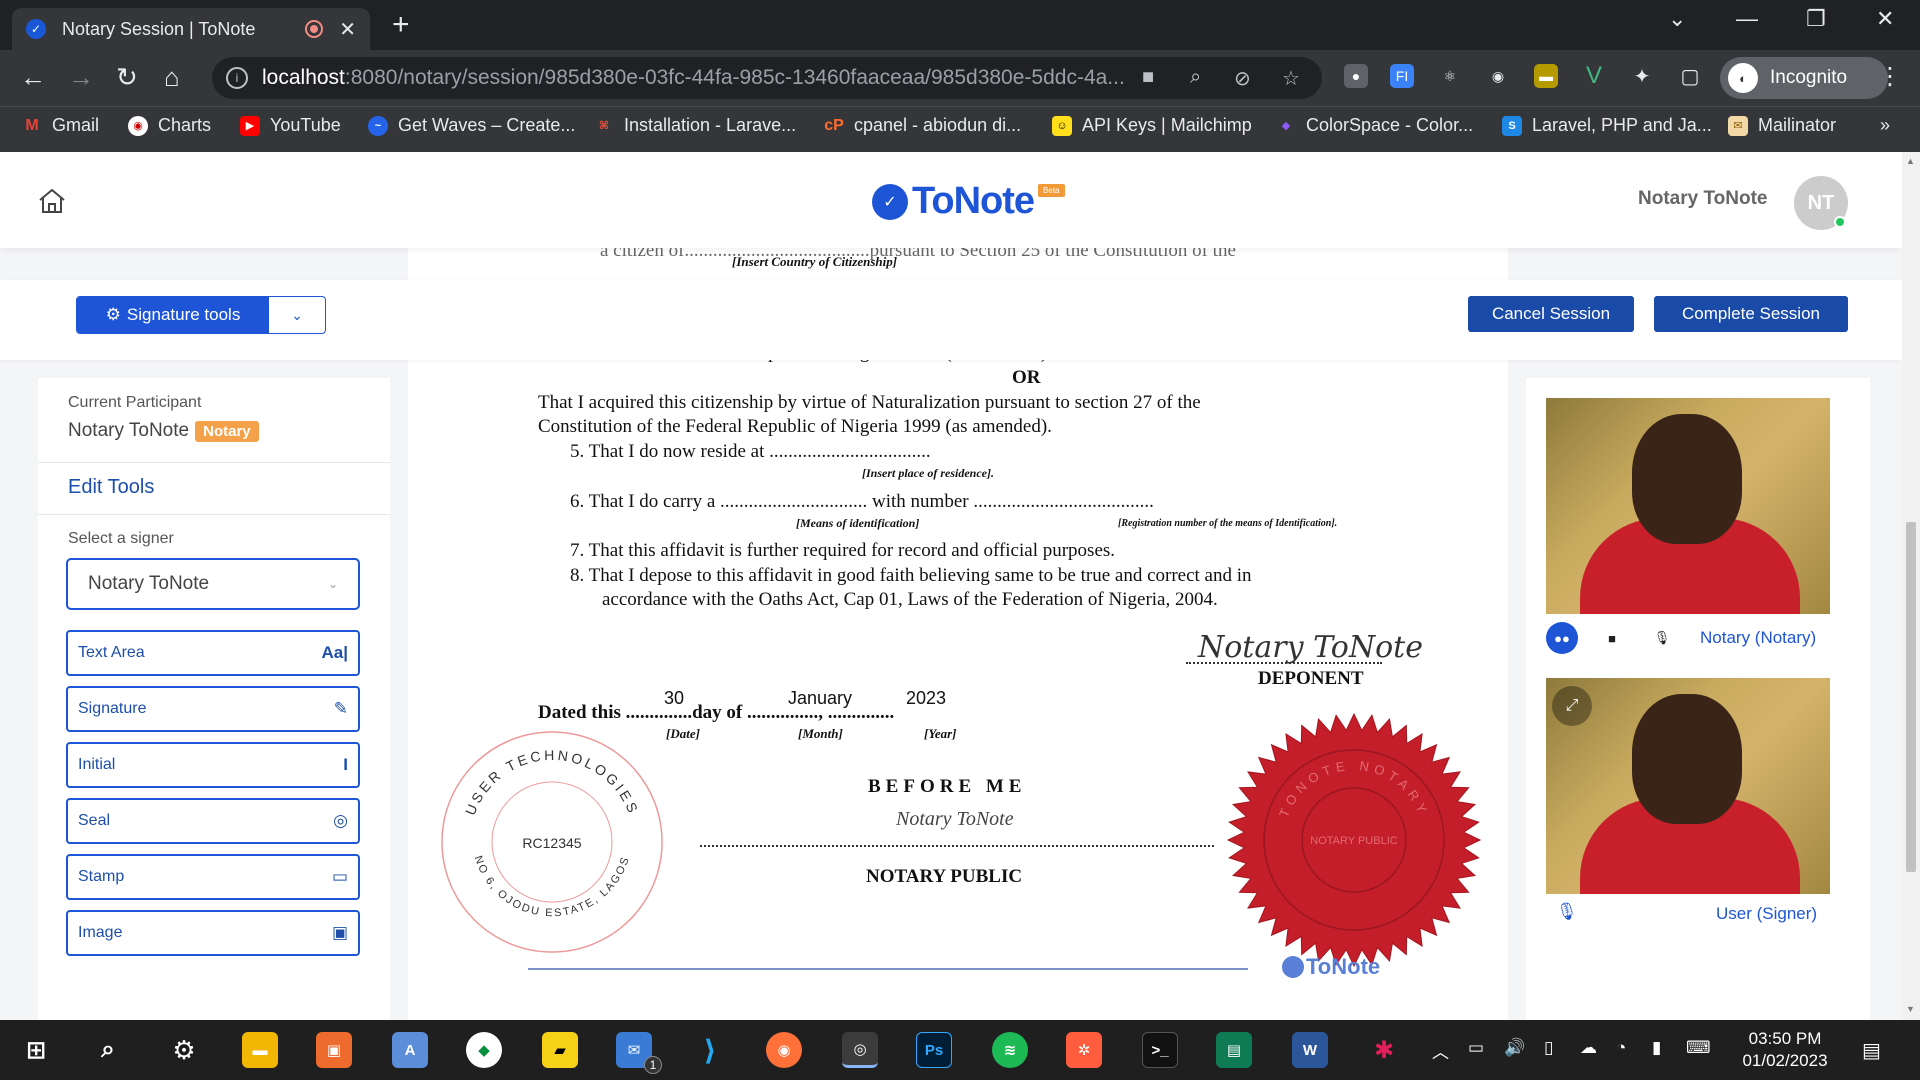 Image resolution: width=1920 pixels, height=1080 pixels. What do you see at coordinates (169, 125) in the screenshot?
I see `bookmark-item: ◉ Charts` at bounding box center [169, 125].